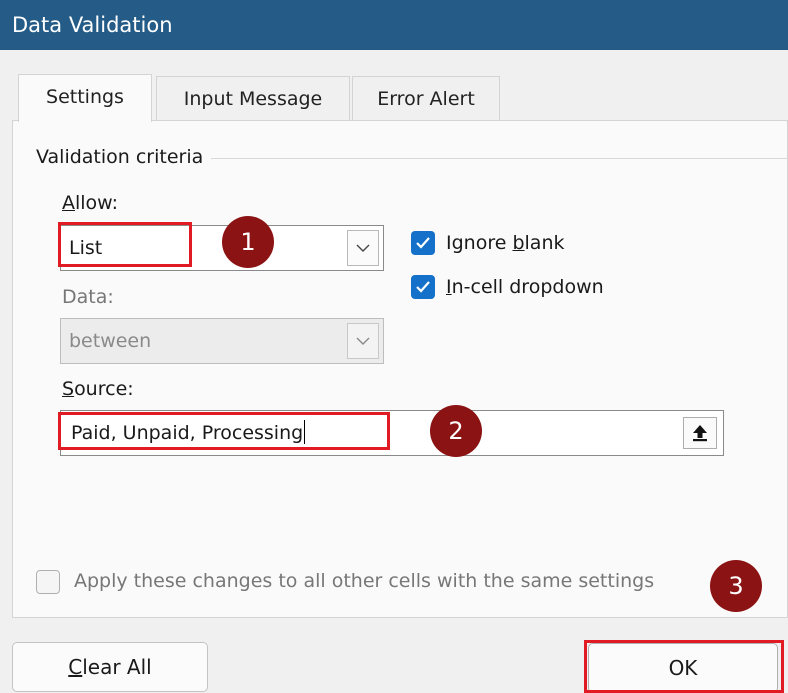  I want to click on upload-arrow-icon, so click(700, 433).